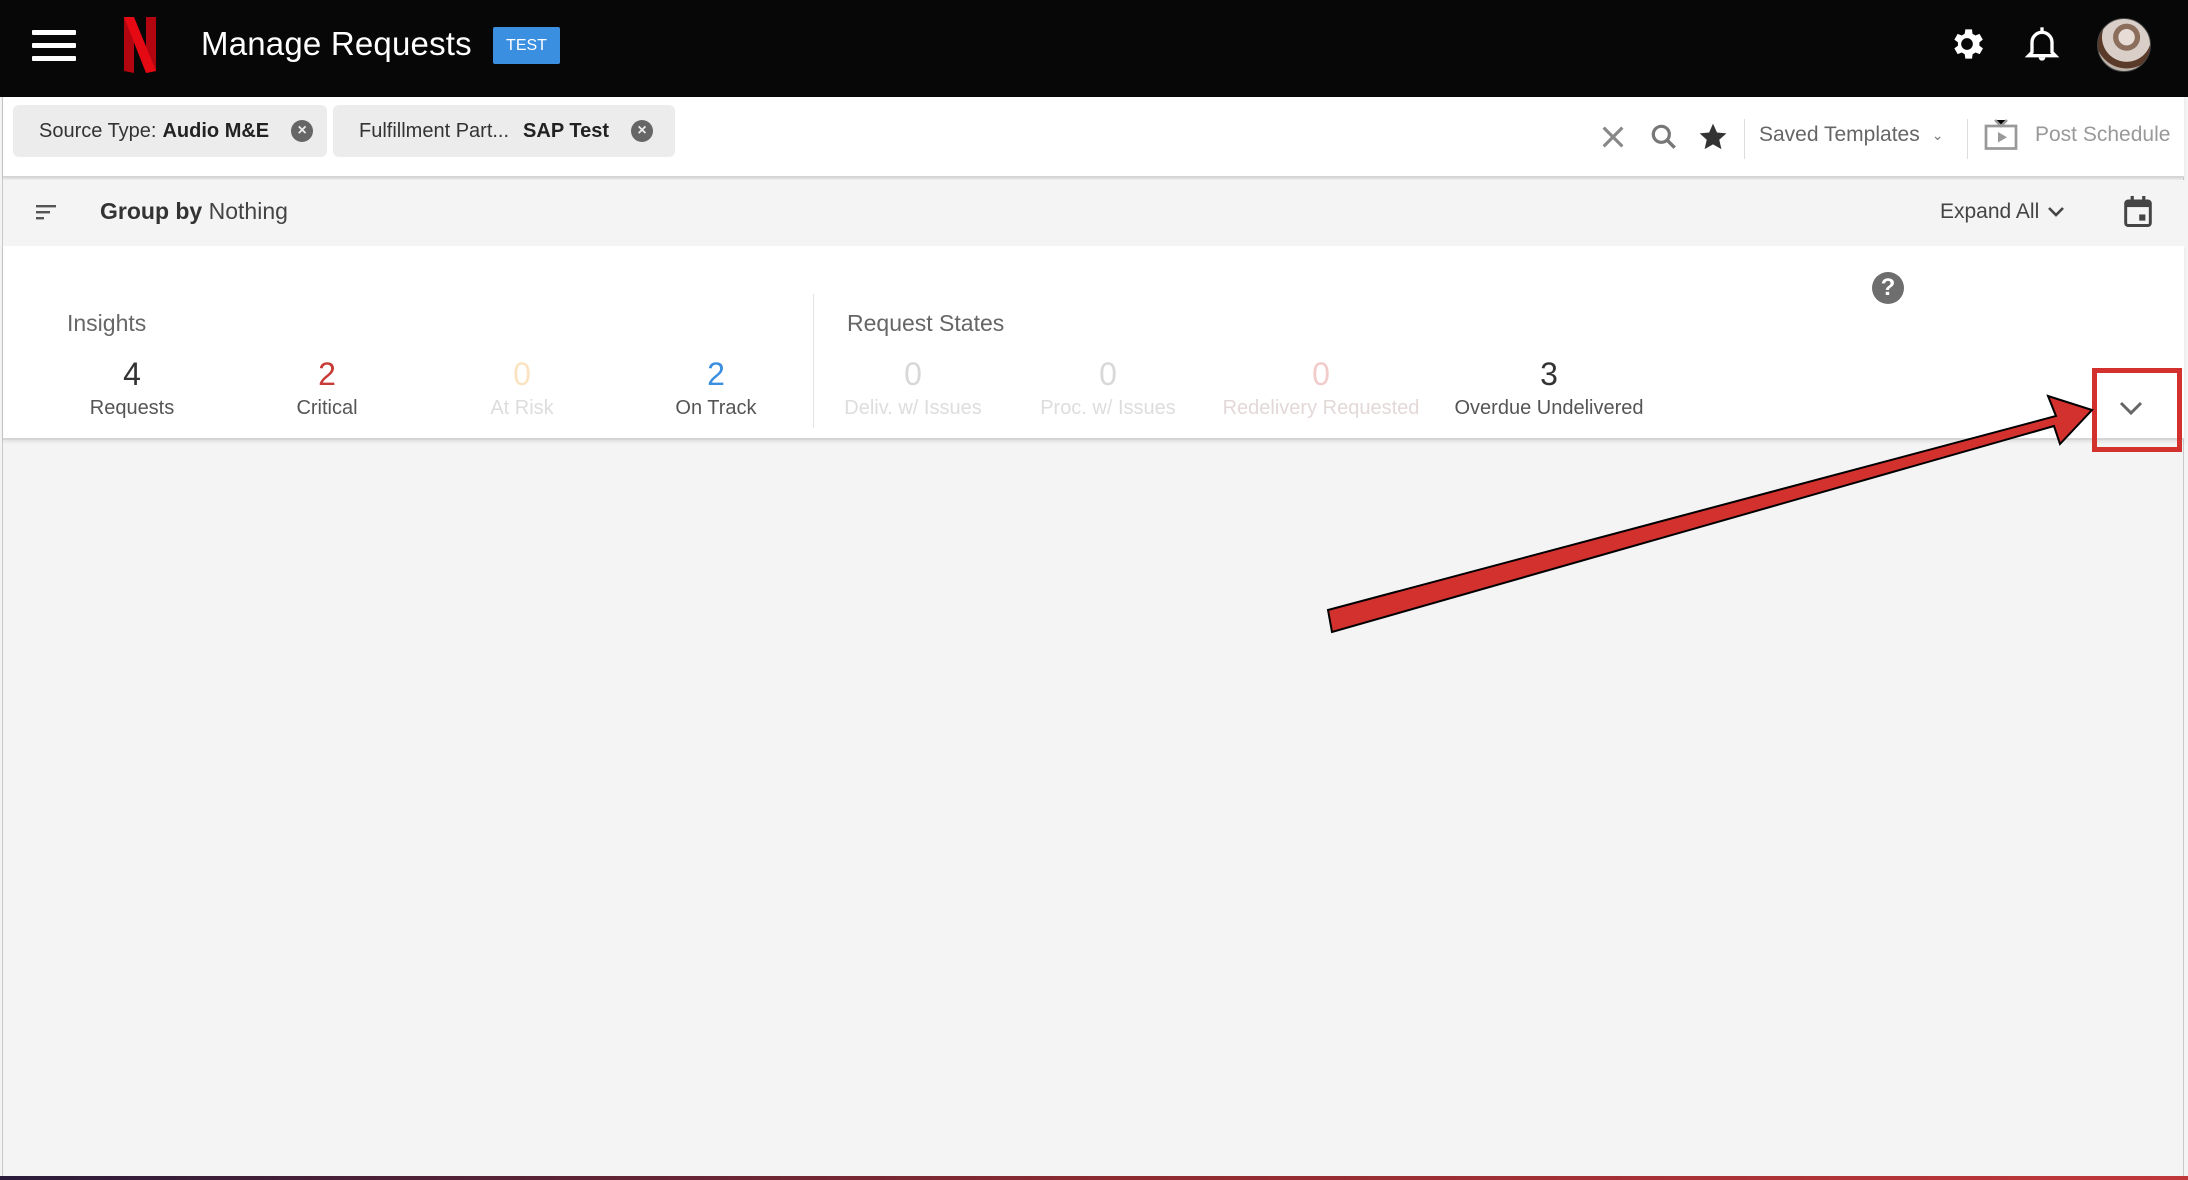 The width and height of the screenshot is (2188, 1180). I want to click on chevron-down-icon, so click(2056, 212).